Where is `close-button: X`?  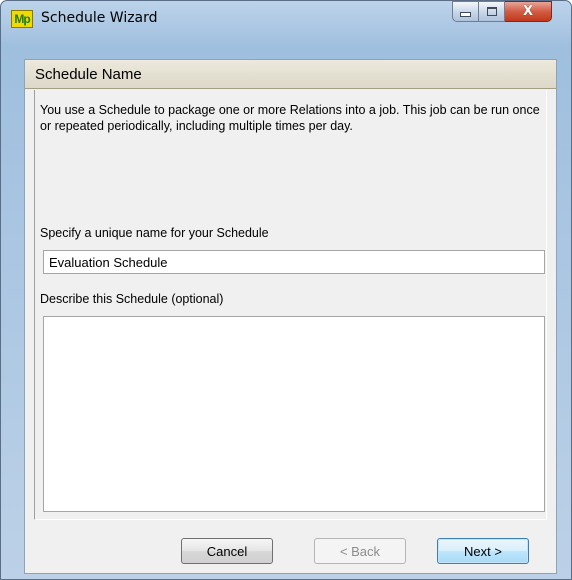
close-button: X is located at coordinates (528, 11).